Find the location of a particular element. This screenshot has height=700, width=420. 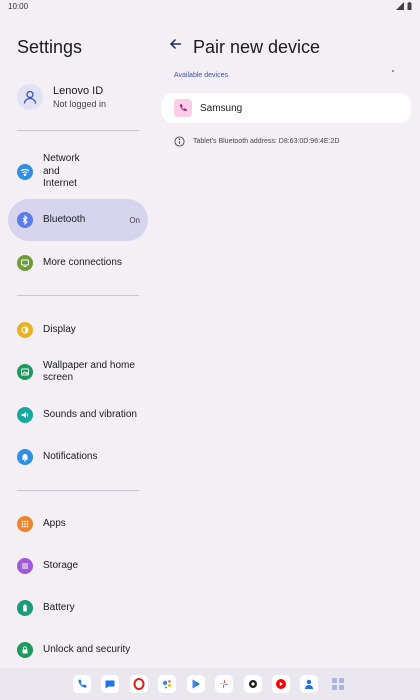

battery-status-icon is located at coordinates (409, 6).